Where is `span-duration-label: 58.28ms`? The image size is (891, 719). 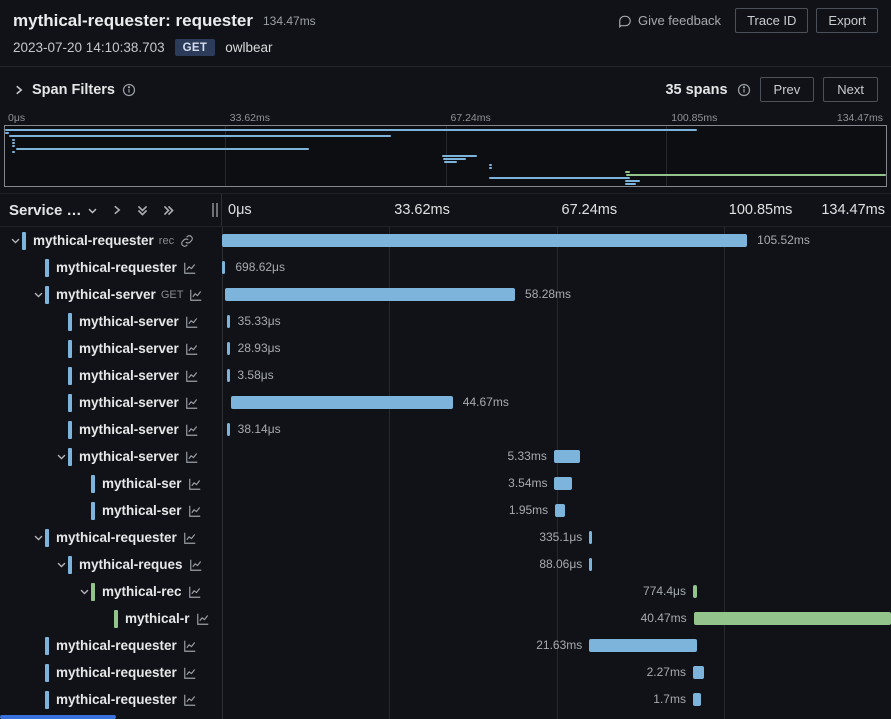
span-duration-label: 58.28ms is located at coordinates (548, 294).